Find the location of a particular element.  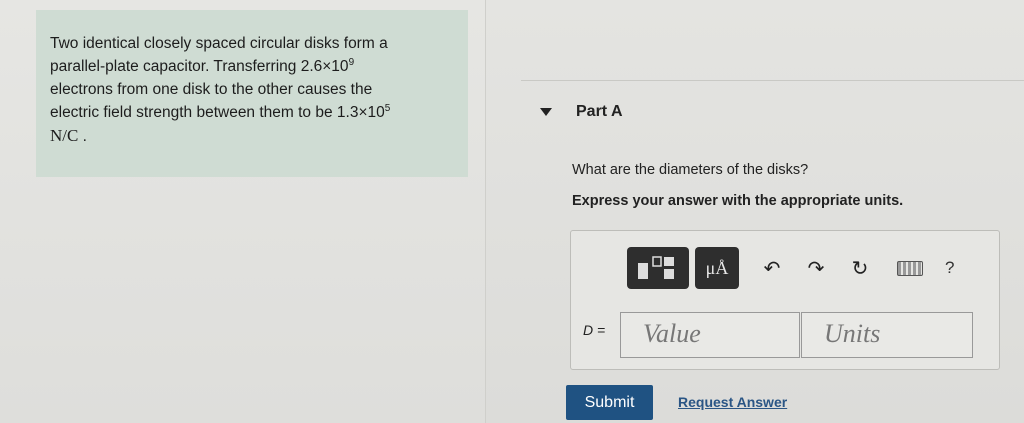

templates-icon is located at coordinates (656, 267).